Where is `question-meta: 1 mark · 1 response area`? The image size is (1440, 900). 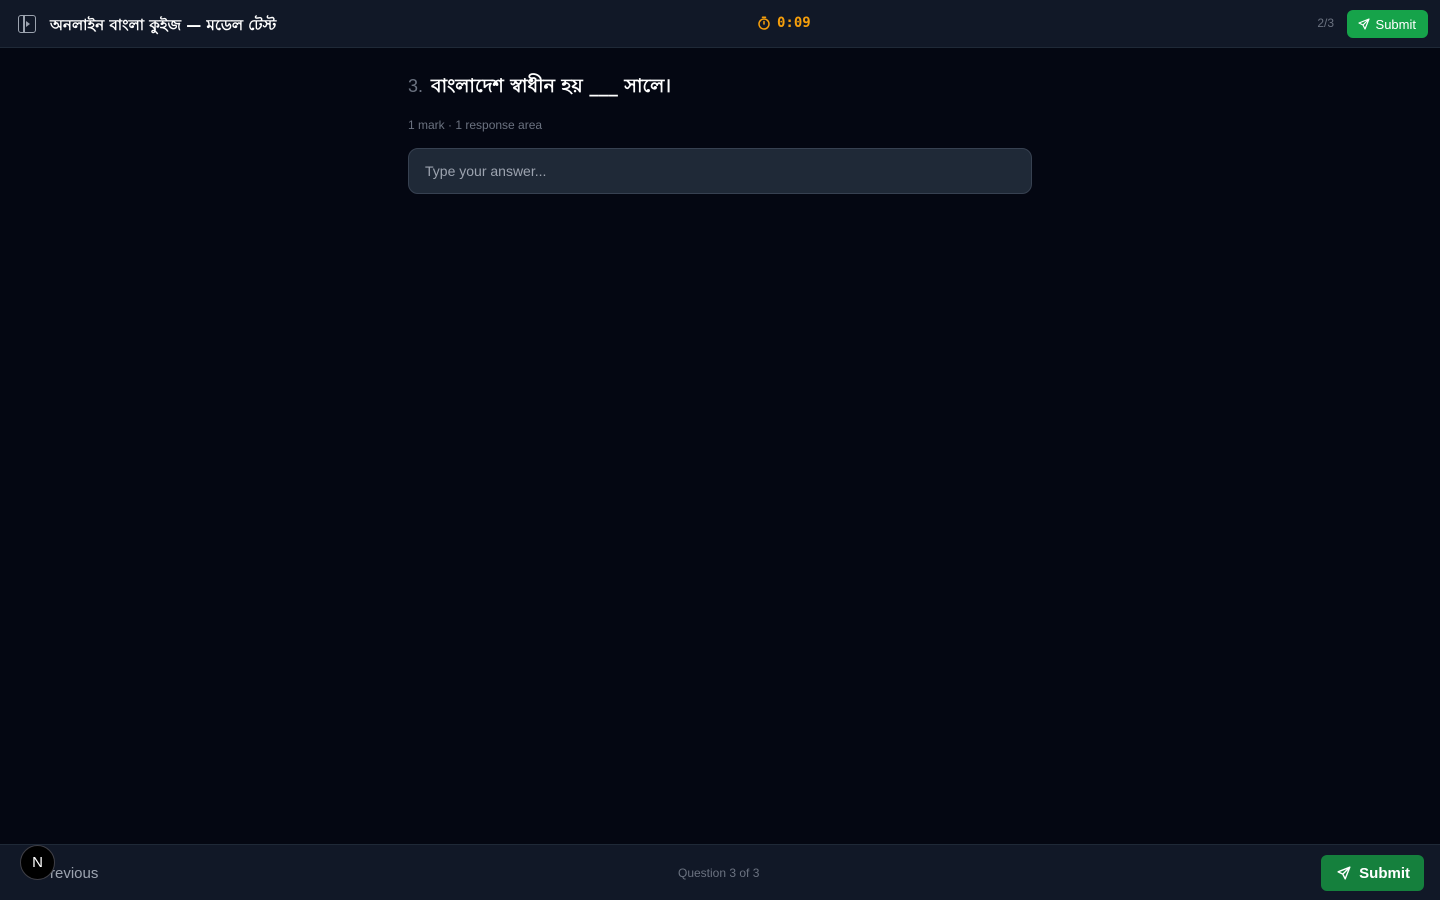 question-meta: 1 mark · 1 response area is located at coordinates (475, 125).